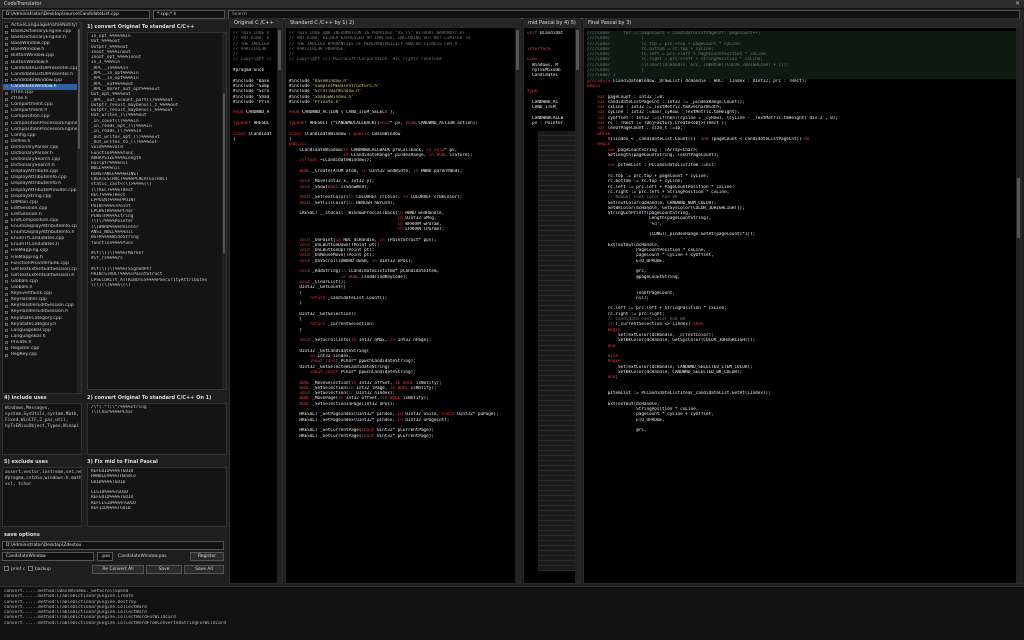  I want to click on file-list-item: RegKey.cpp, so click(42, 355).